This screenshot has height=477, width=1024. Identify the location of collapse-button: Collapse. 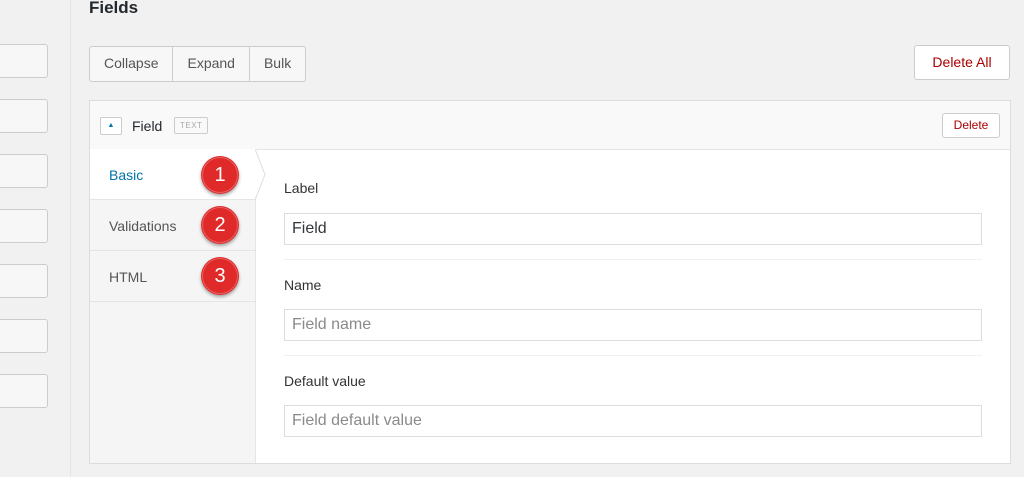
(132, 64).